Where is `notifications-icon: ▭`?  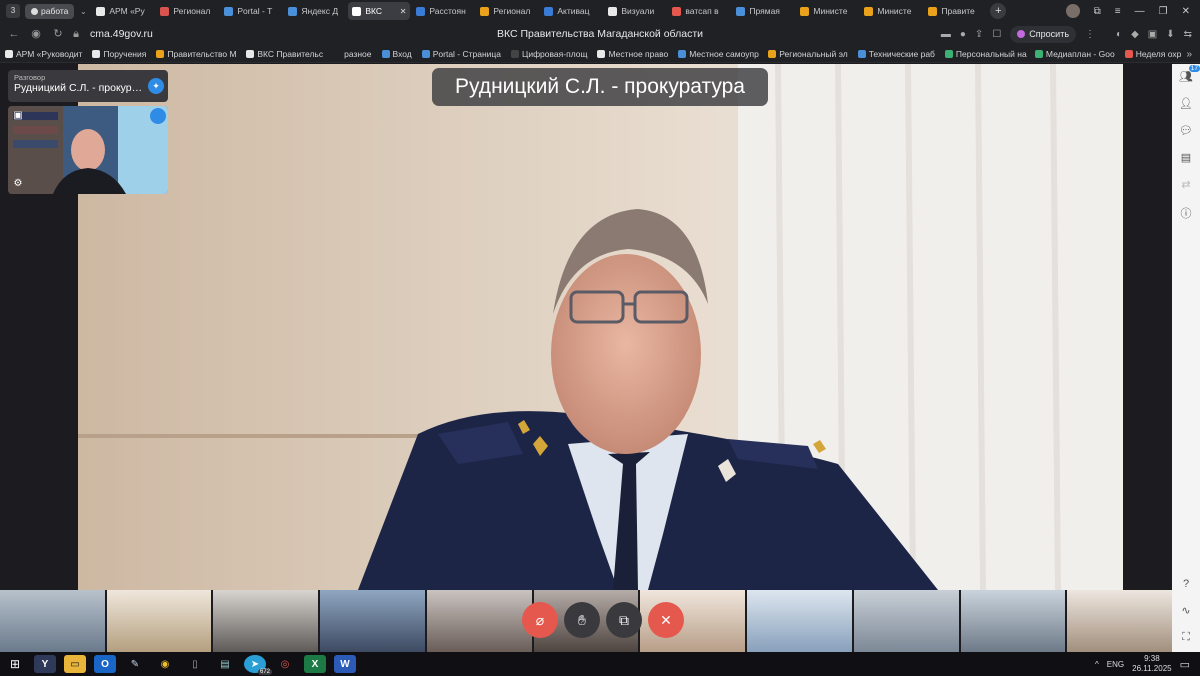
notifications-icon: ▭ is located at coordinates (1185, 664).